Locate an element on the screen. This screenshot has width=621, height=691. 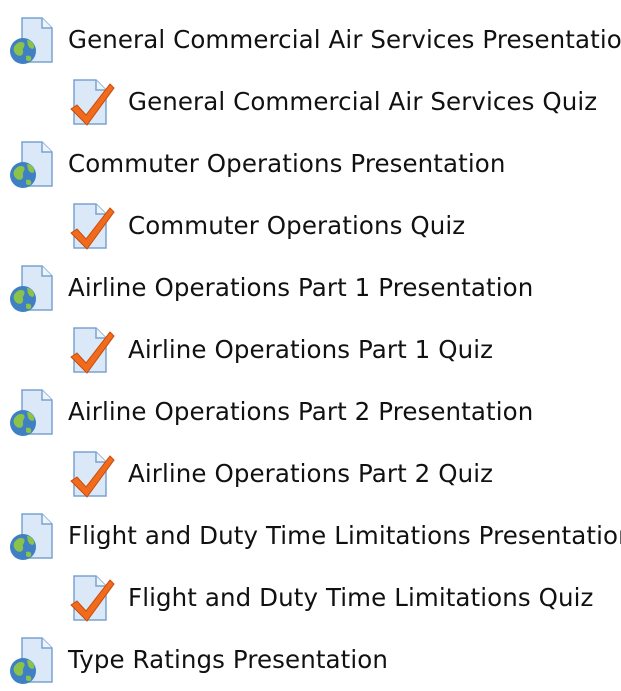
activity-link-presentation: Airline Operations Part 1 Presentation is located at coordinates (270, 288).